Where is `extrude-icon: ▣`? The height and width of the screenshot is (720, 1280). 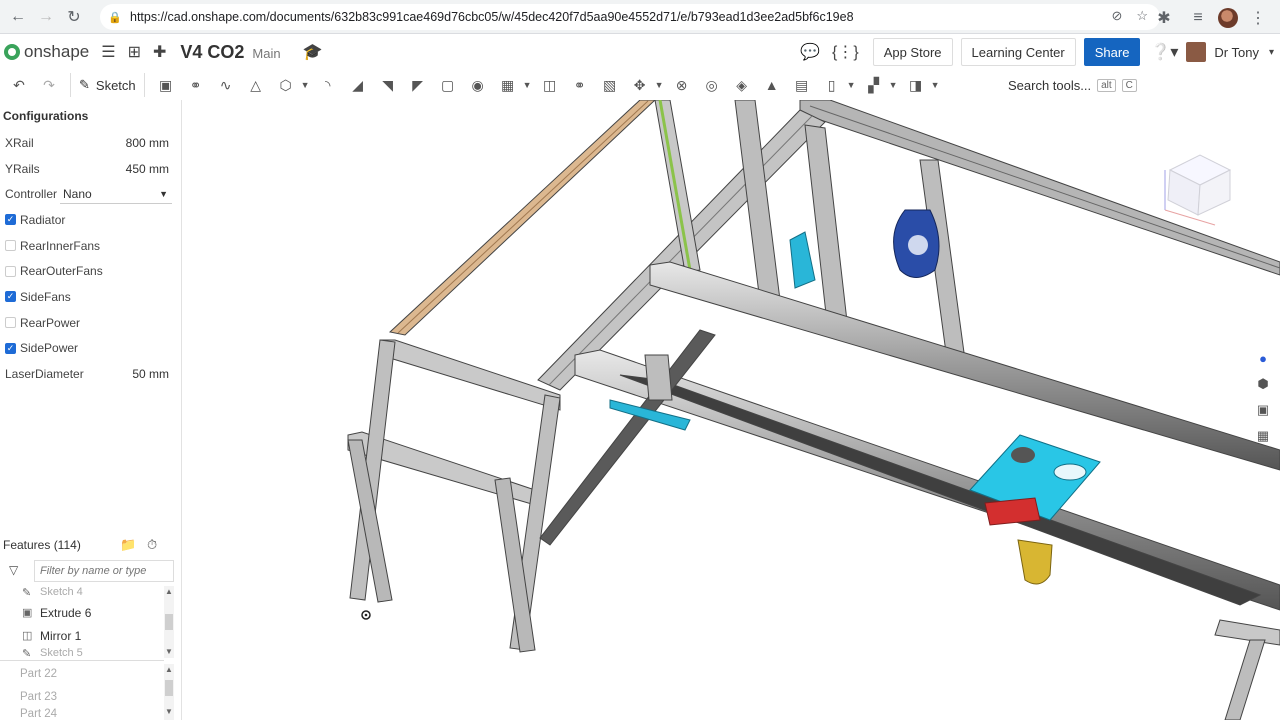
extrude-icon: ▣ is located at coordinates (166, 85).